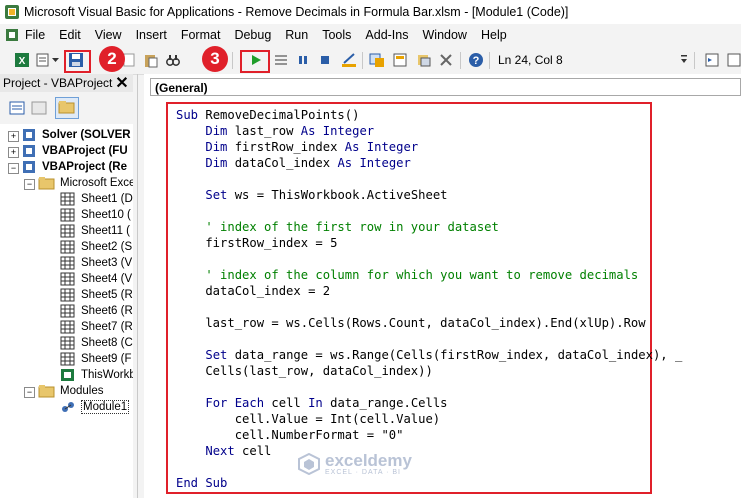 The width and height of the screenshot is (741, 498). I want to click on tree-item-modules: Modules, so click(70, 391).